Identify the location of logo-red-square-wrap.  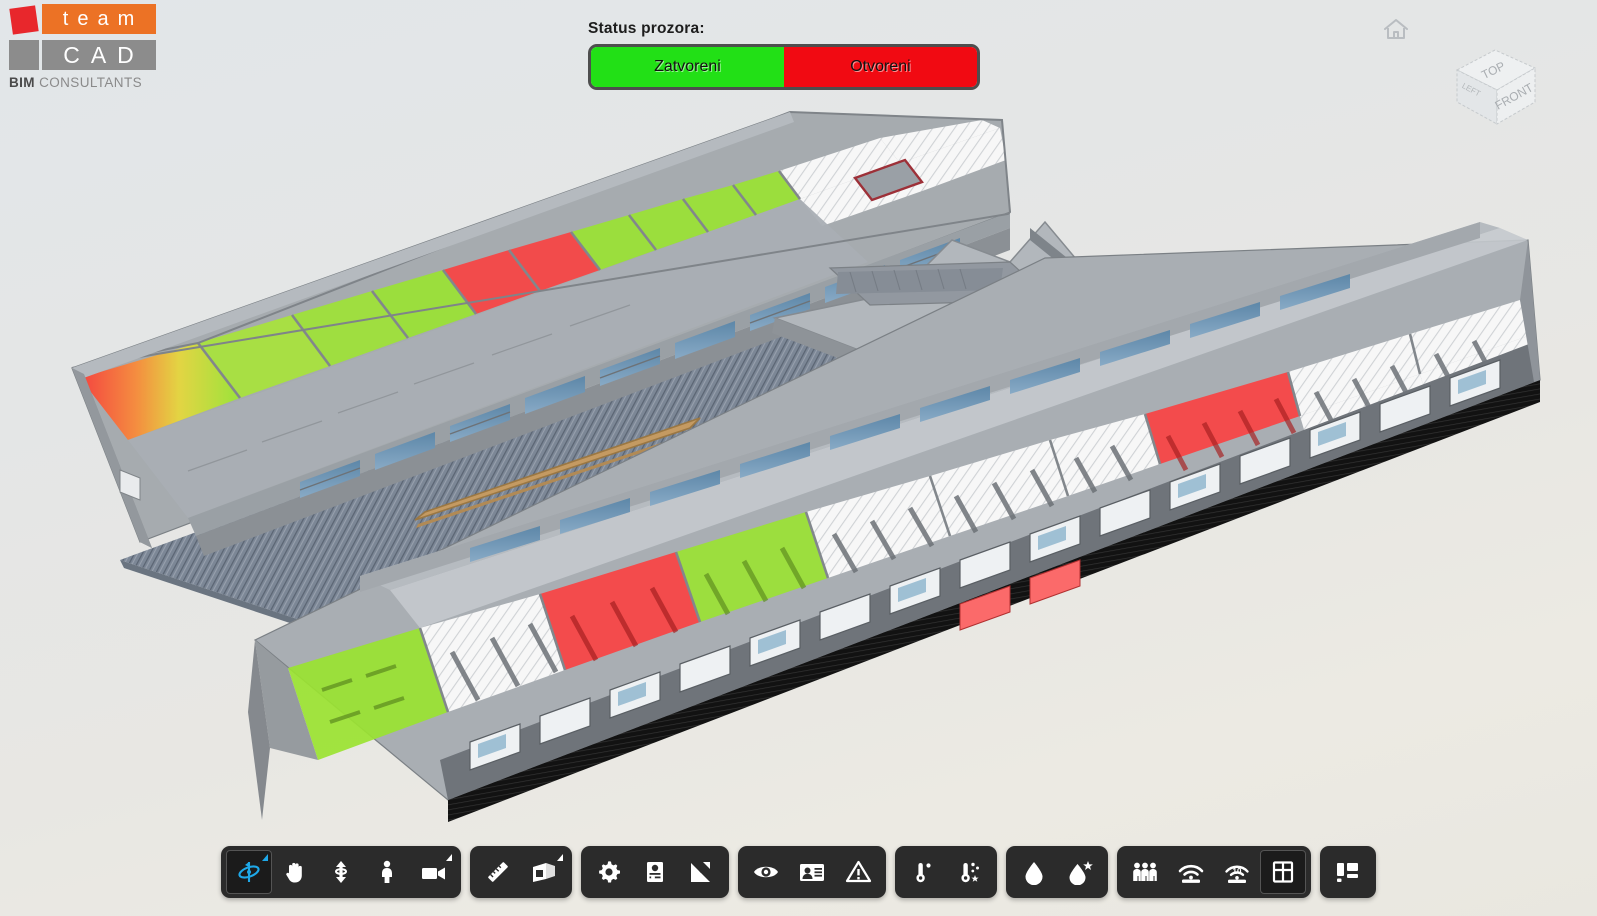
(24, 37).